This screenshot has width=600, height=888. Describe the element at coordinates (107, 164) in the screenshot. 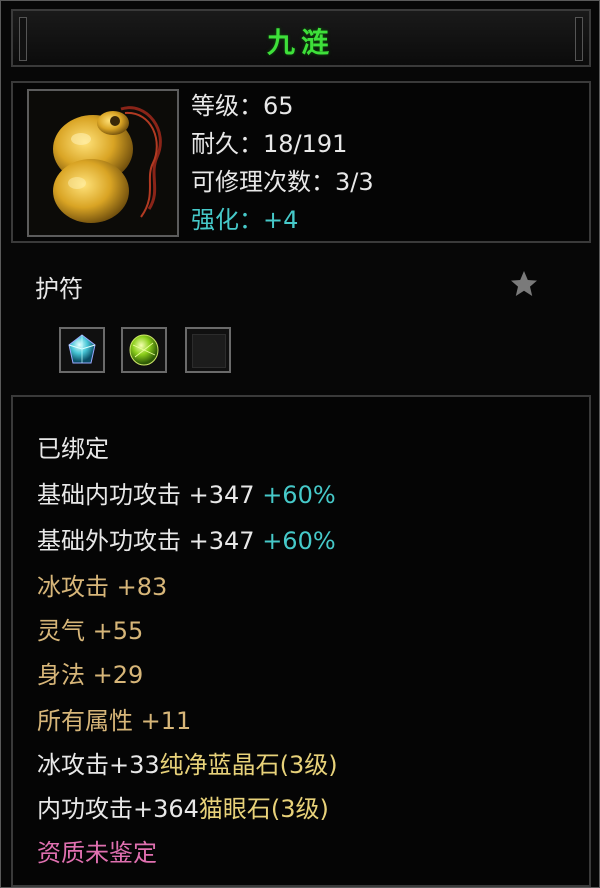

I see `amulet-icon` at that location.